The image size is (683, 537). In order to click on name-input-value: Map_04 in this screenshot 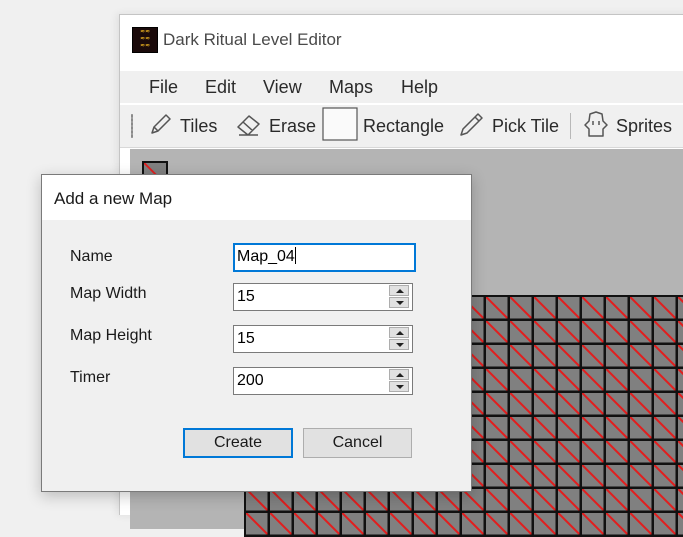, I will do `click(266, 256)`.